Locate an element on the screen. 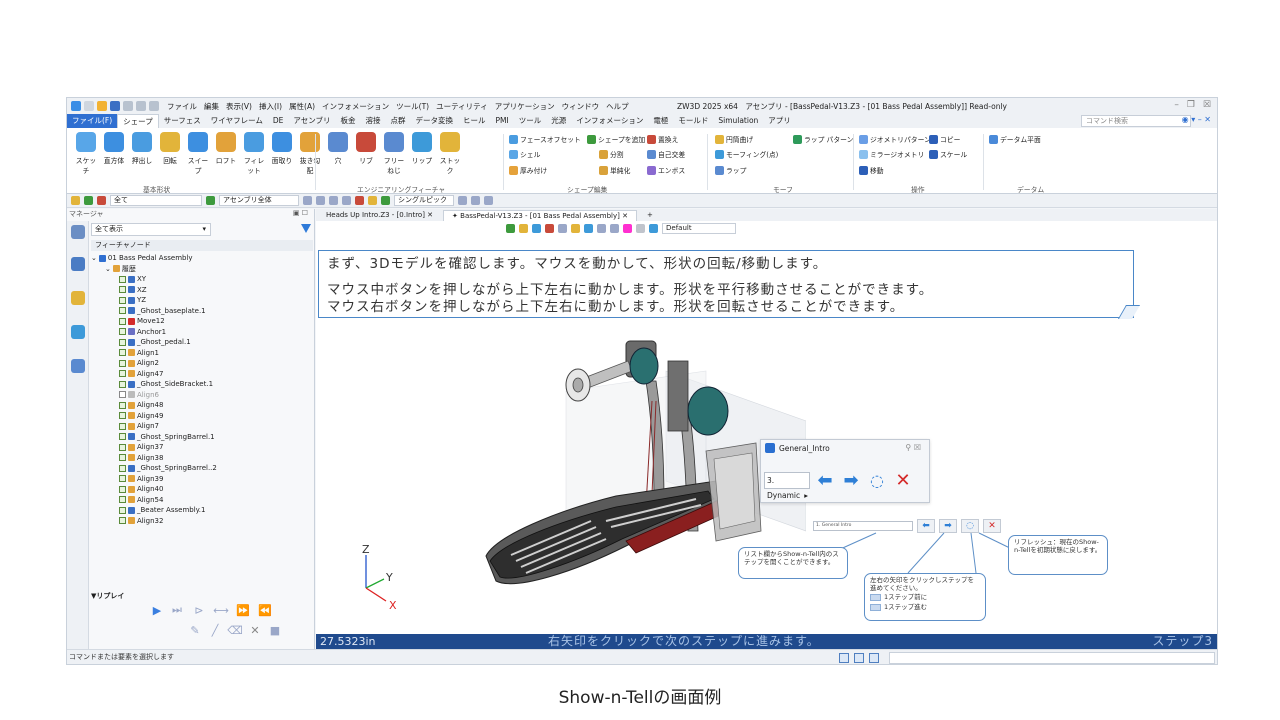  close-icon: ☒ is located at coordinates (1207, 105).